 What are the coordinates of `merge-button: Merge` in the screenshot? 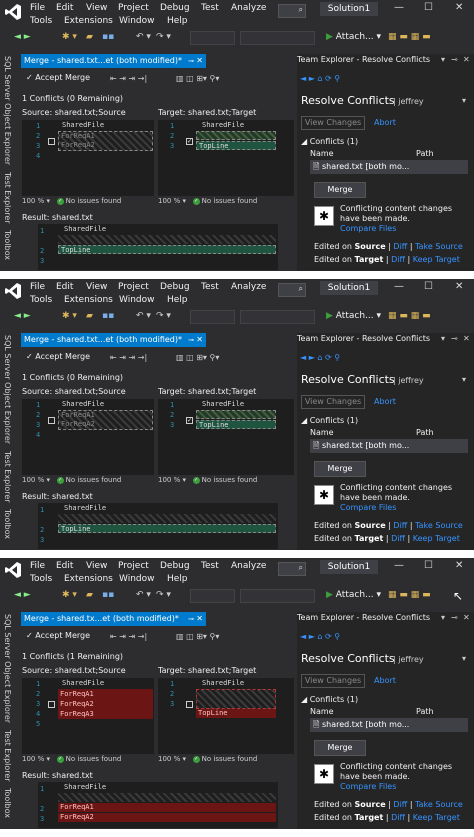 It's located at (340, 469).